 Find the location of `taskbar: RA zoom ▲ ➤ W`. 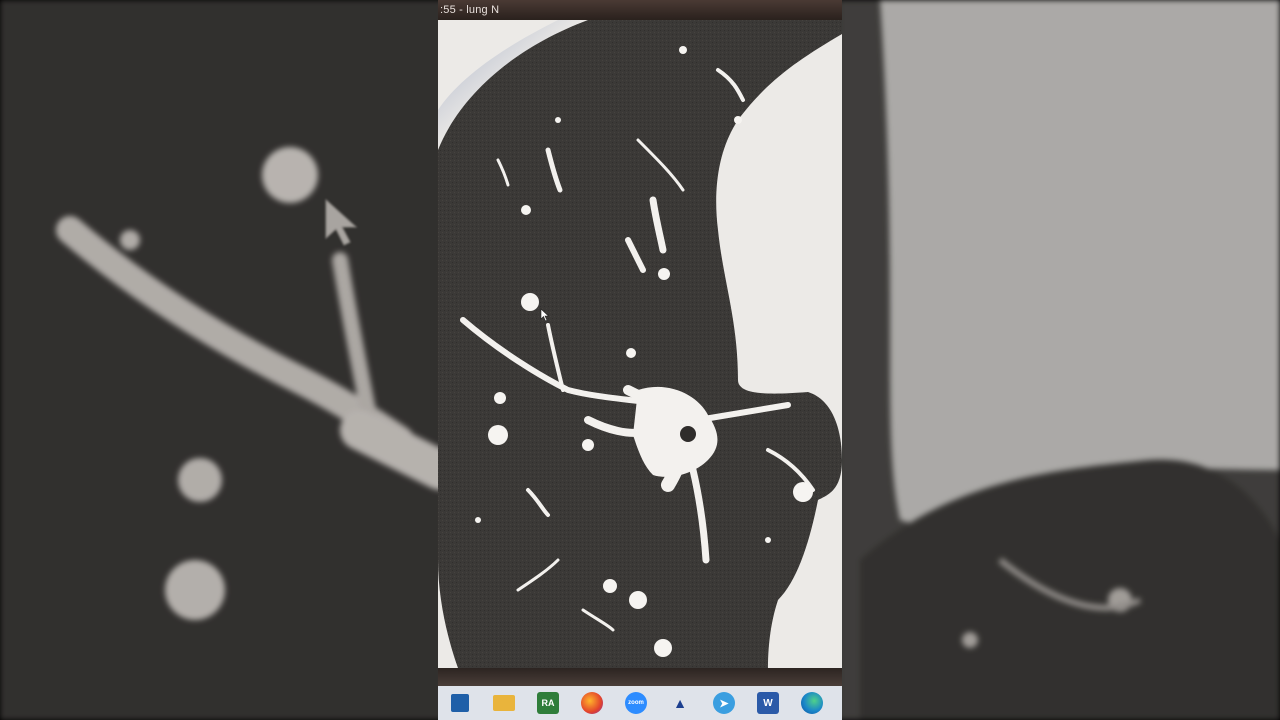

taskbar: RA zoom ▲ ➤ W is located at coordinates (640, 703).